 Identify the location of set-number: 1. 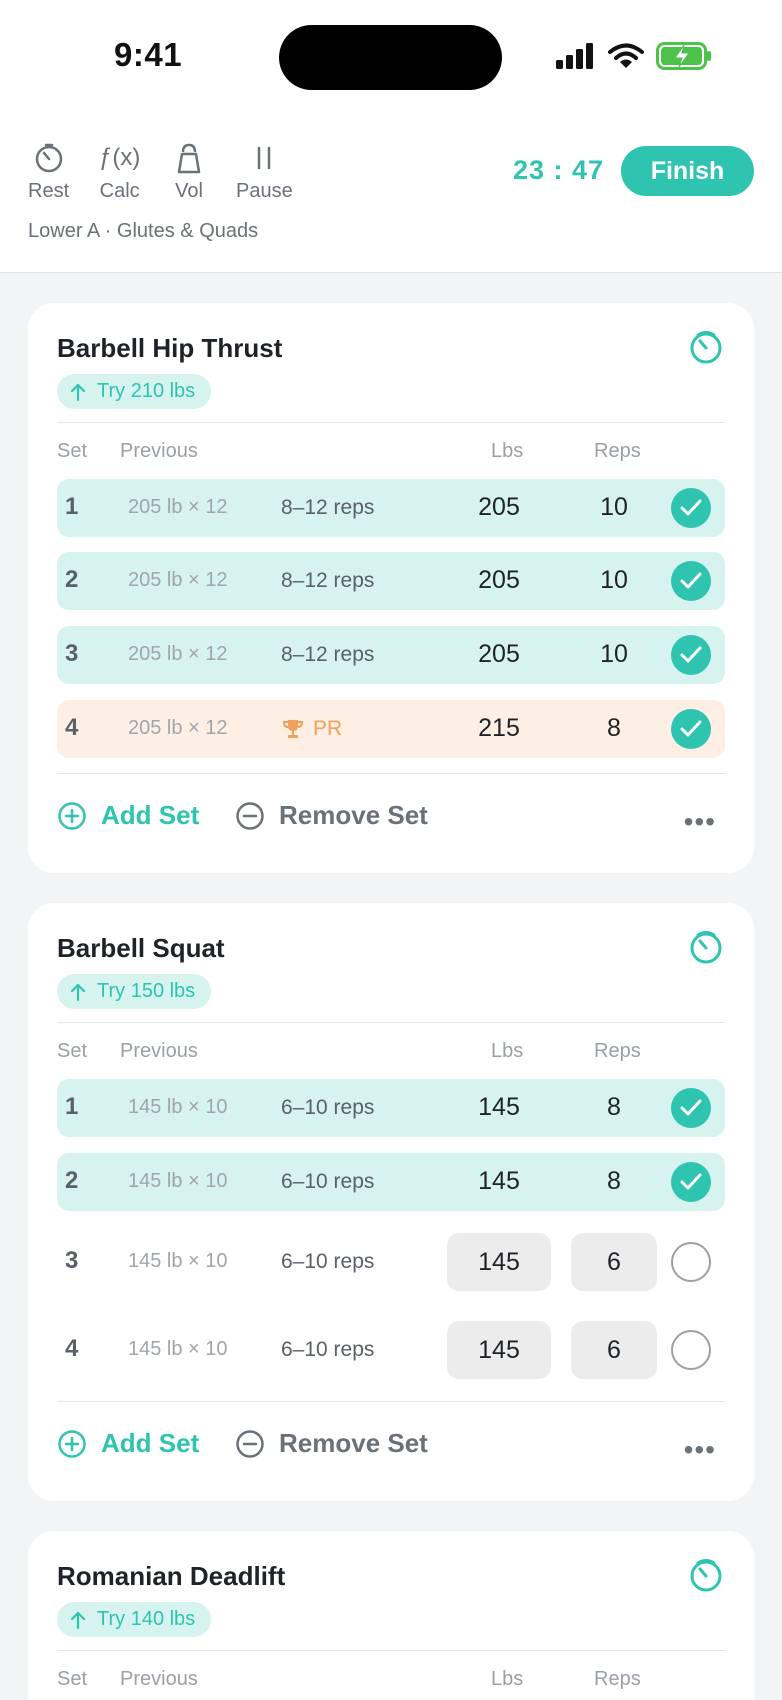
(72, 1106).